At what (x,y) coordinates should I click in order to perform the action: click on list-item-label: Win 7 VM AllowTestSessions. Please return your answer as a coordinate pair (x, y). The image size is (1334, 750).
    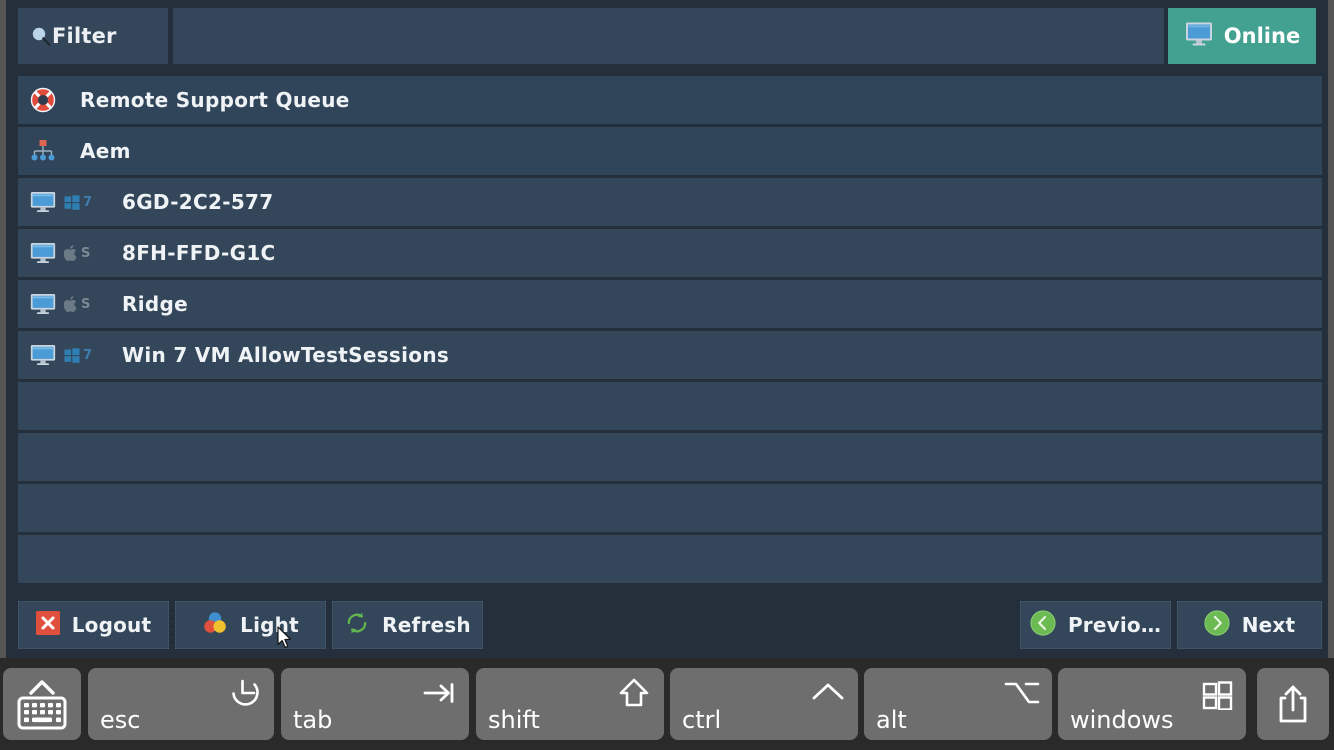
    Looking at the image, I should click on (286, 355).